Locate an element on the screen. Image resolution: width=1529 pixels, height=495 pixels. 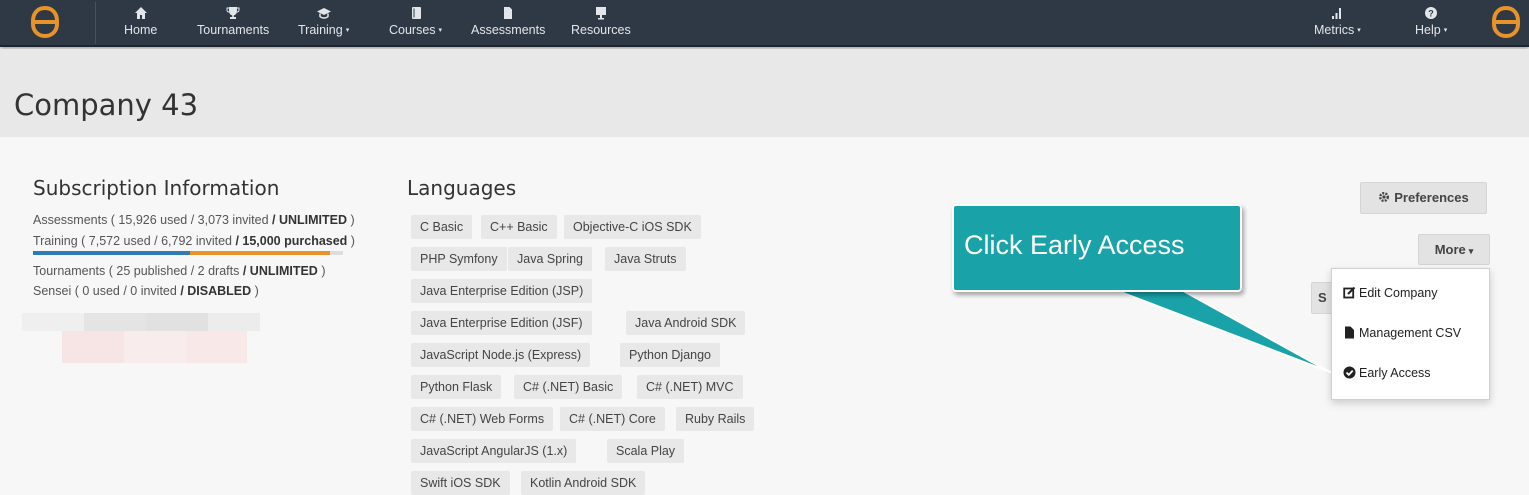
subscription-heading: Subscription Information is located at coordinates (156, 188).